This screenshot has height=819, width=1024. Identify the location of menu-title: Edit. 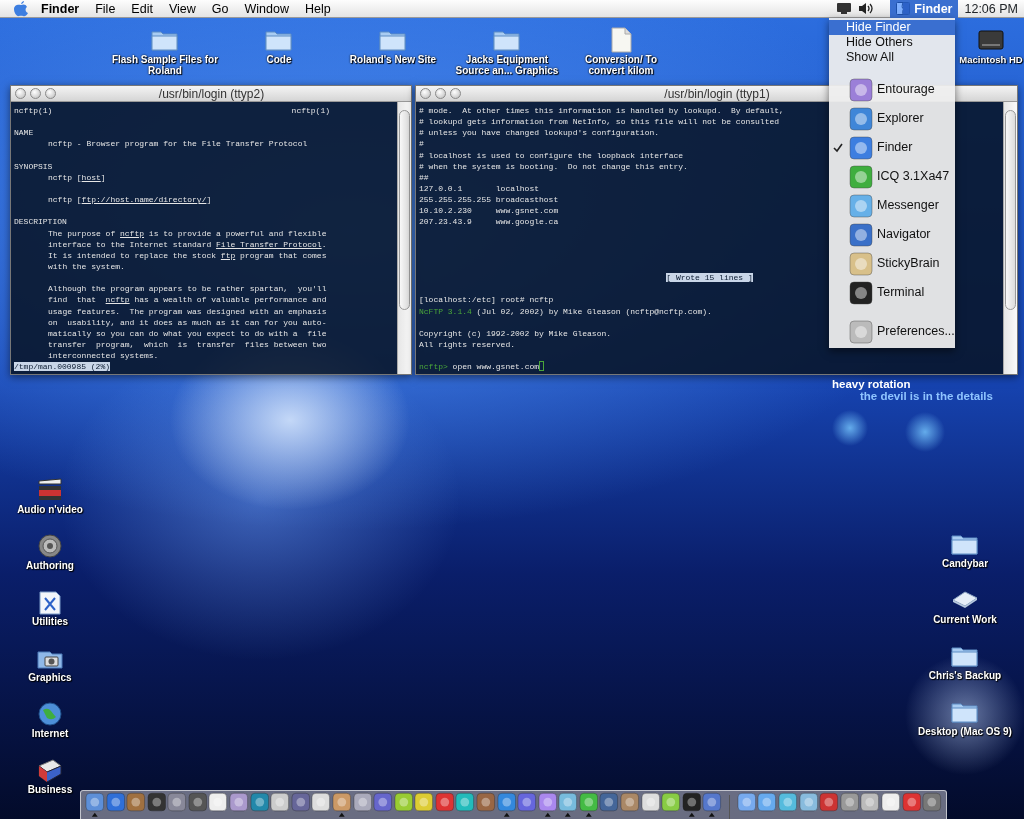
(142, 9).